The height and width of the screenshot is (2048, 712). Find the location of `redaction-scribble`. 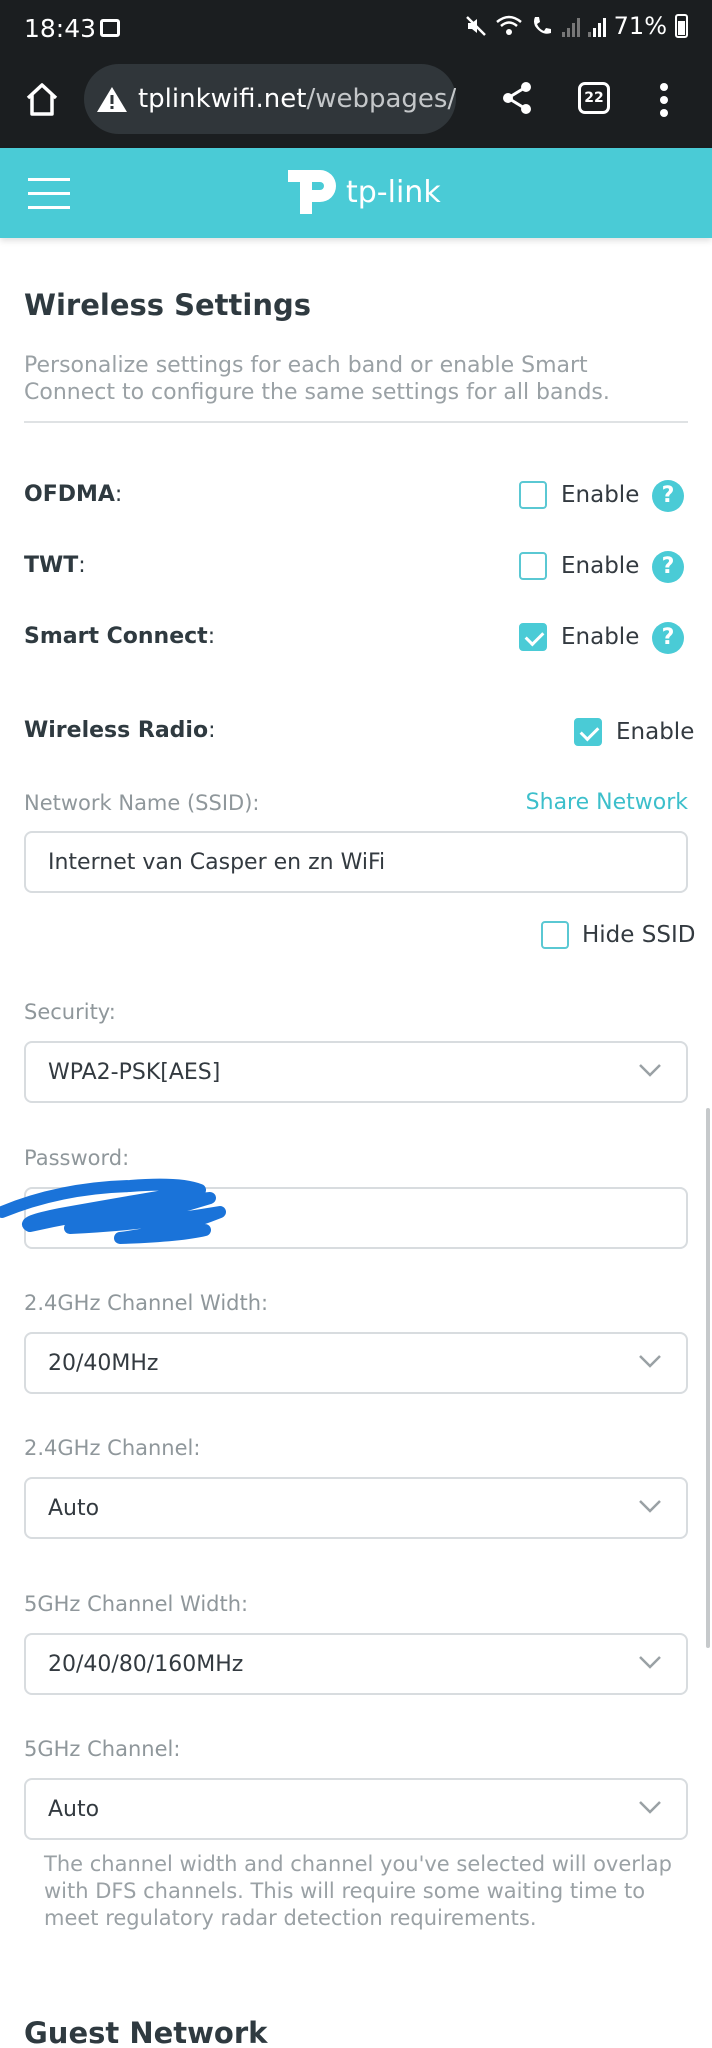

redaction-scribble is located at coordinates (113, 1211).